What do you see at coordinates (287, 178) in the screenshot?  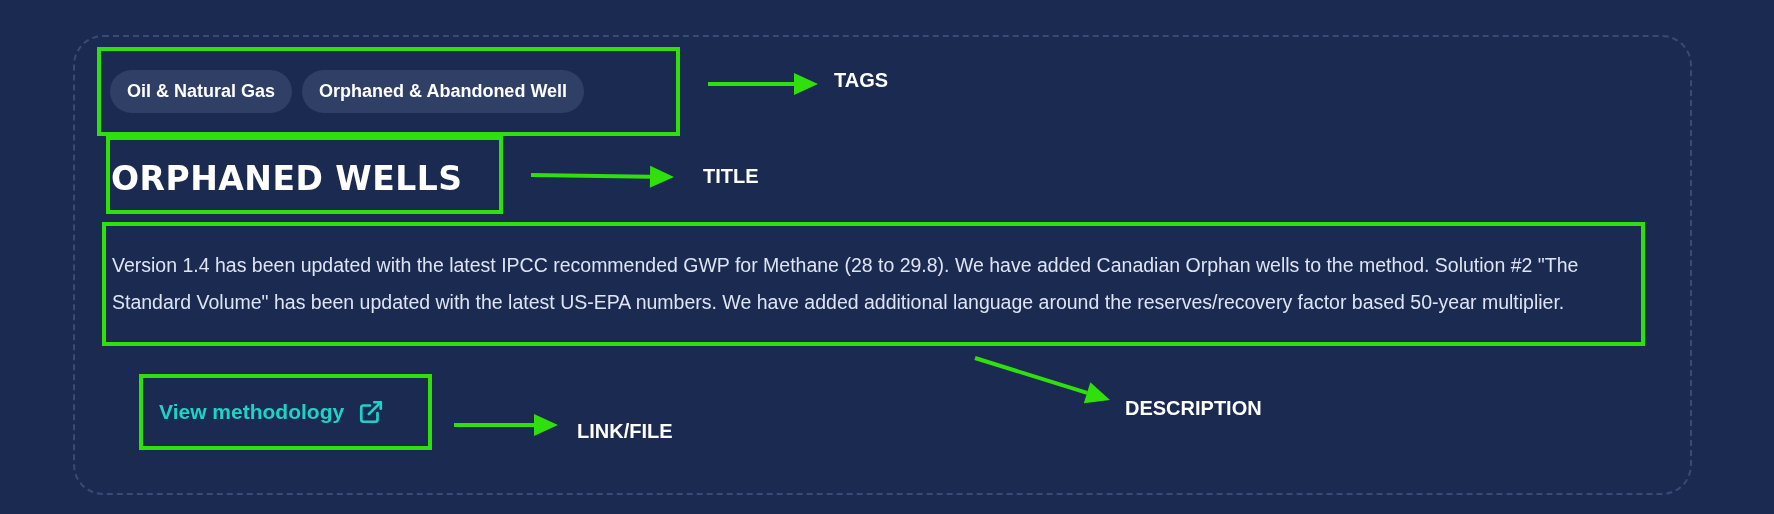 I see `card-title: ORPHANED WELLS` at bounding box center [287, 178].